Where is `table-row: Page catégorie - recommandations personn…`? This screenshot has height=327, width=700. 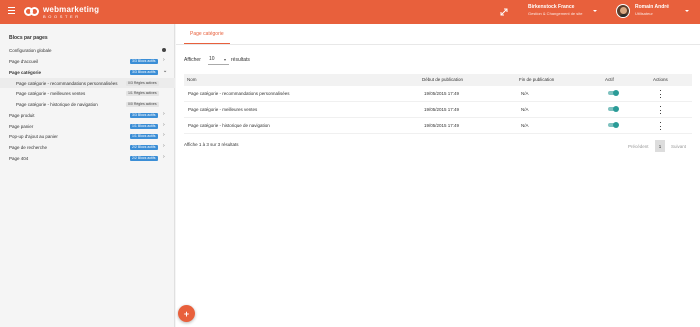 table-row: Page catégorie - recommandations personn… is located at coordinates (438, 94).